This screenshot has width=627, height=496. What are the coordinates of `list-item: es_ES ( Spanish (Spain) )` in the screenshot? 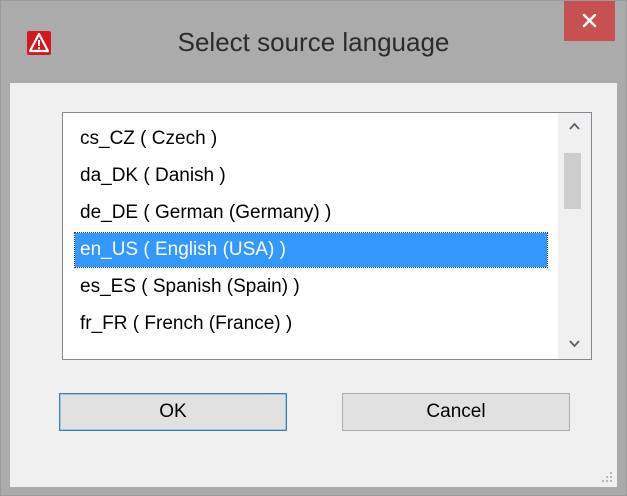 It's located at (311, 287).